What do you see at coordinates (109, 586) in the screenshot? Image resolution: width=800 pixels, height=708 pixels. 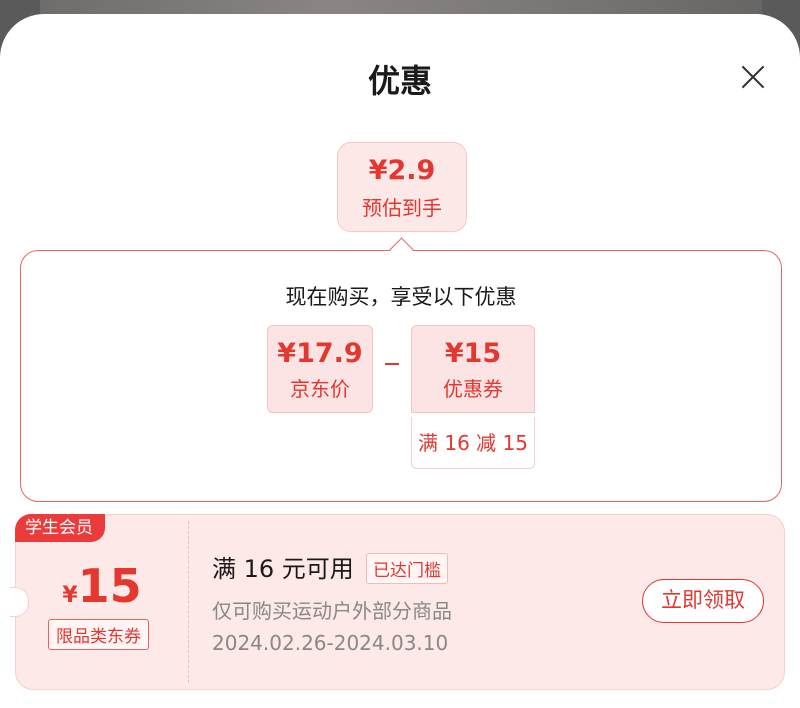 I see `coupon-value: 15` at bounding box center [109, 586].